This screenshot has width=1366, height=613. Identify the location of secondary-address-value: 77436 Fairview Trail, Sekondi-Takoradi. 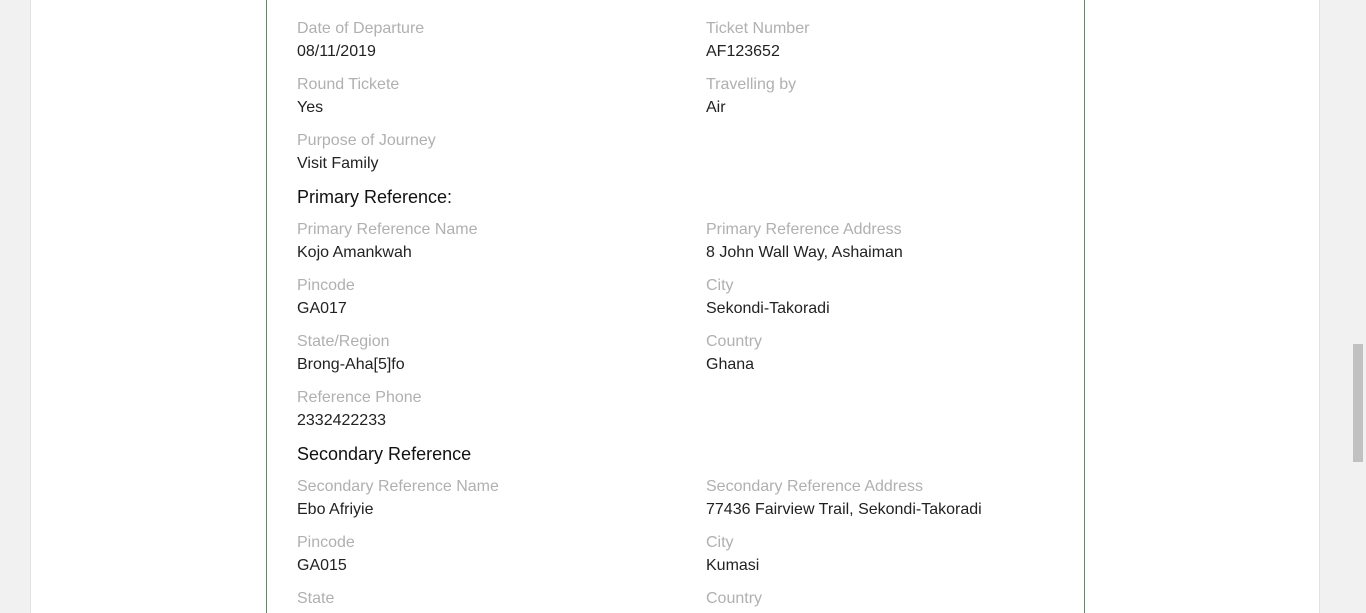
(844, 509).